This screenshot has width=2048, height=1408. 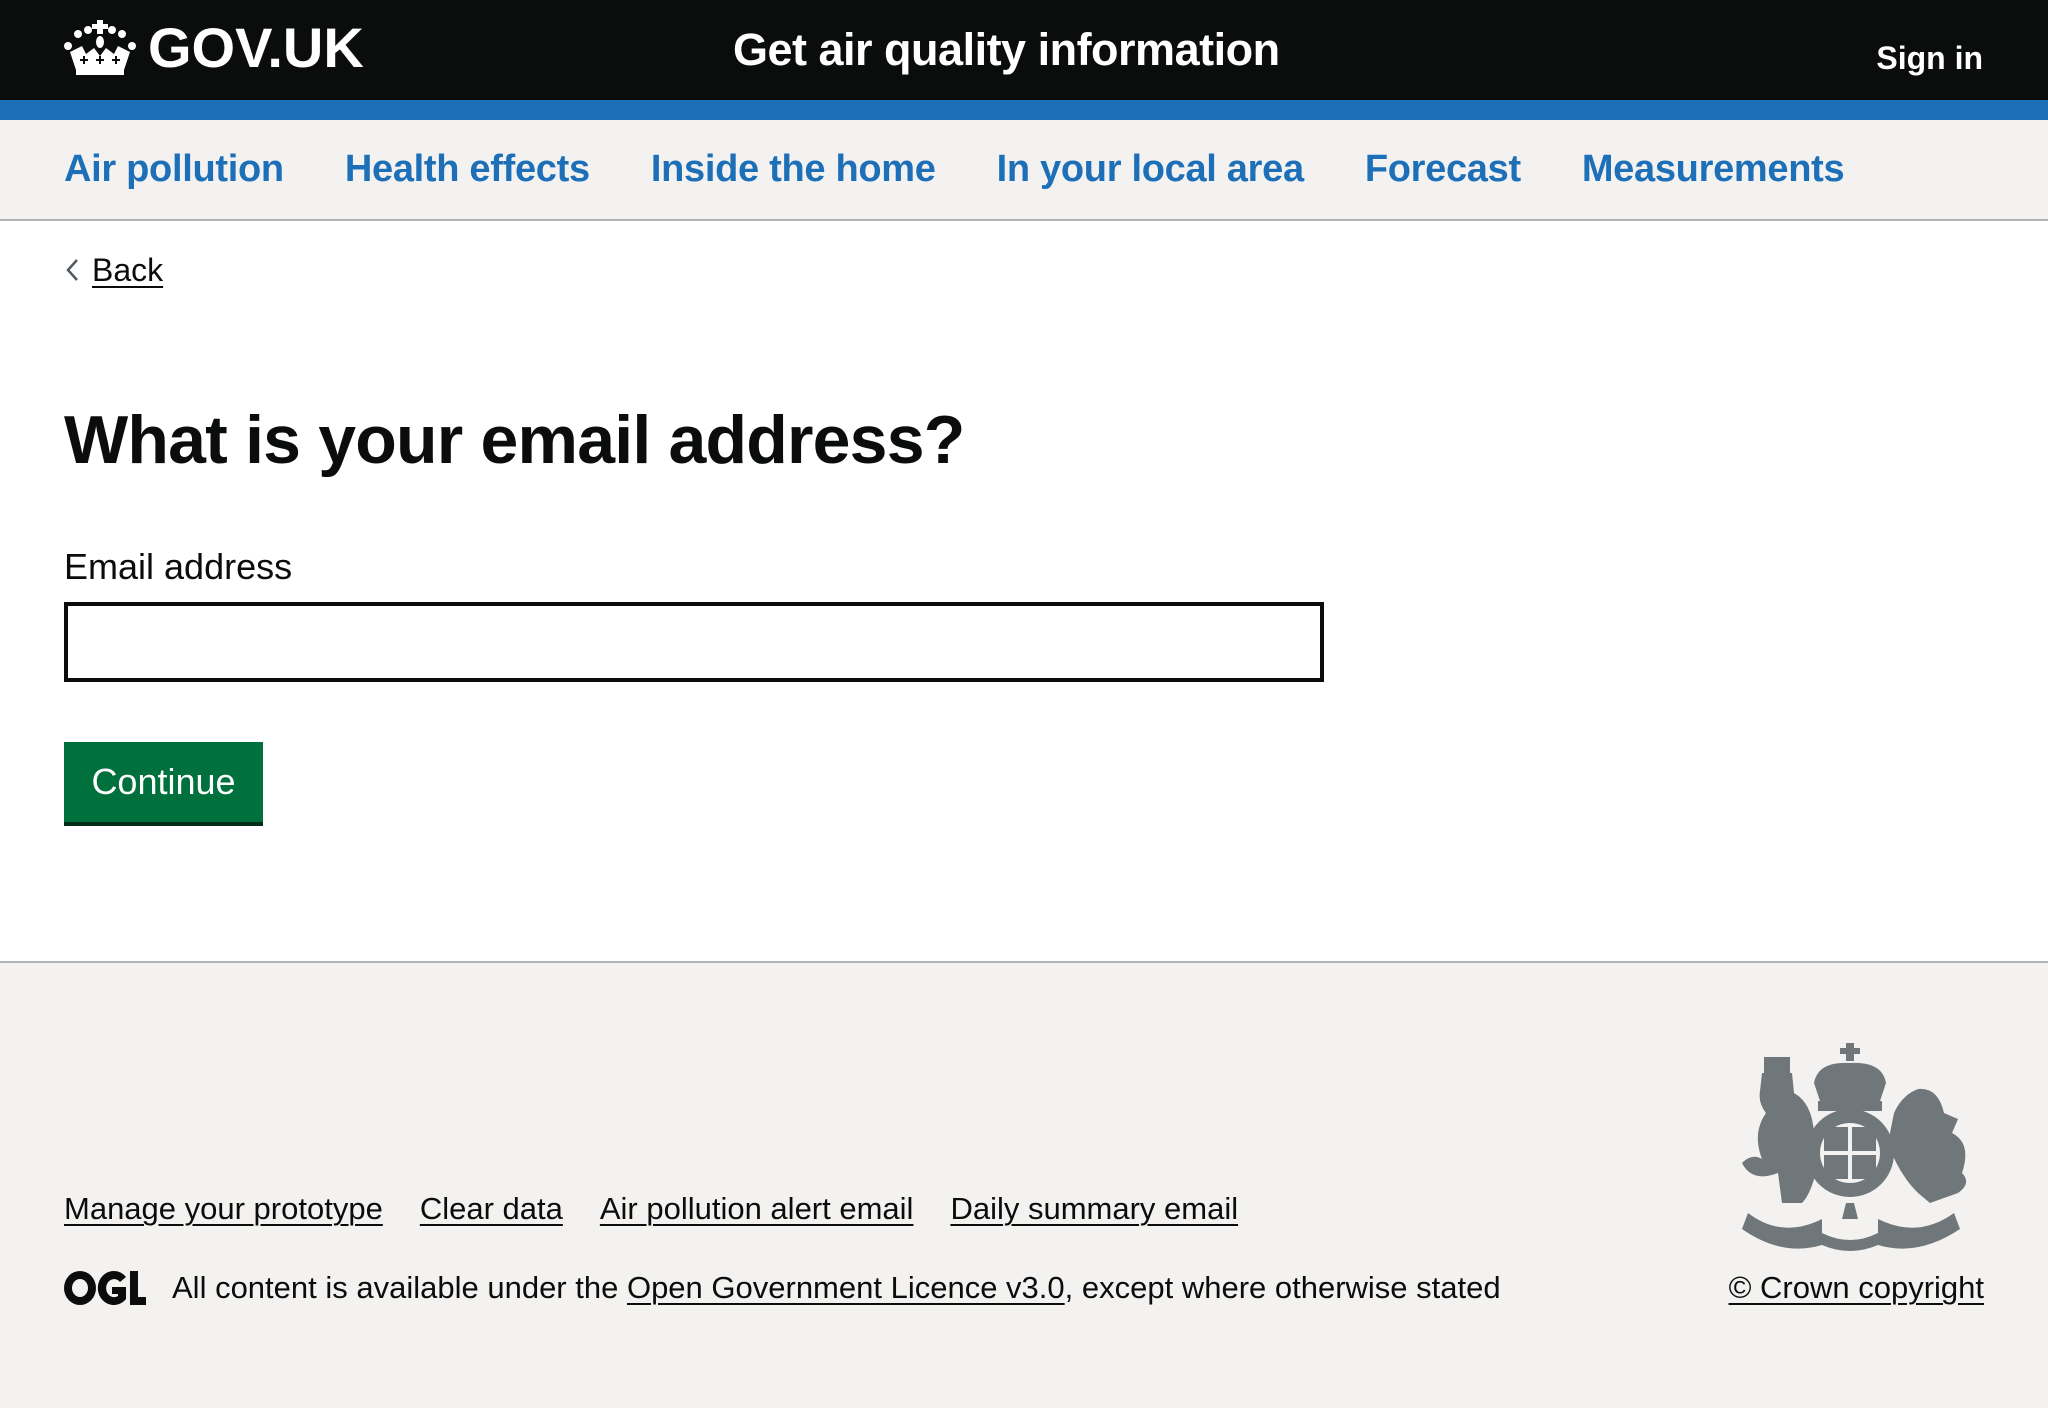 I want to click on back-link: Back, so click(x=127, y=270).